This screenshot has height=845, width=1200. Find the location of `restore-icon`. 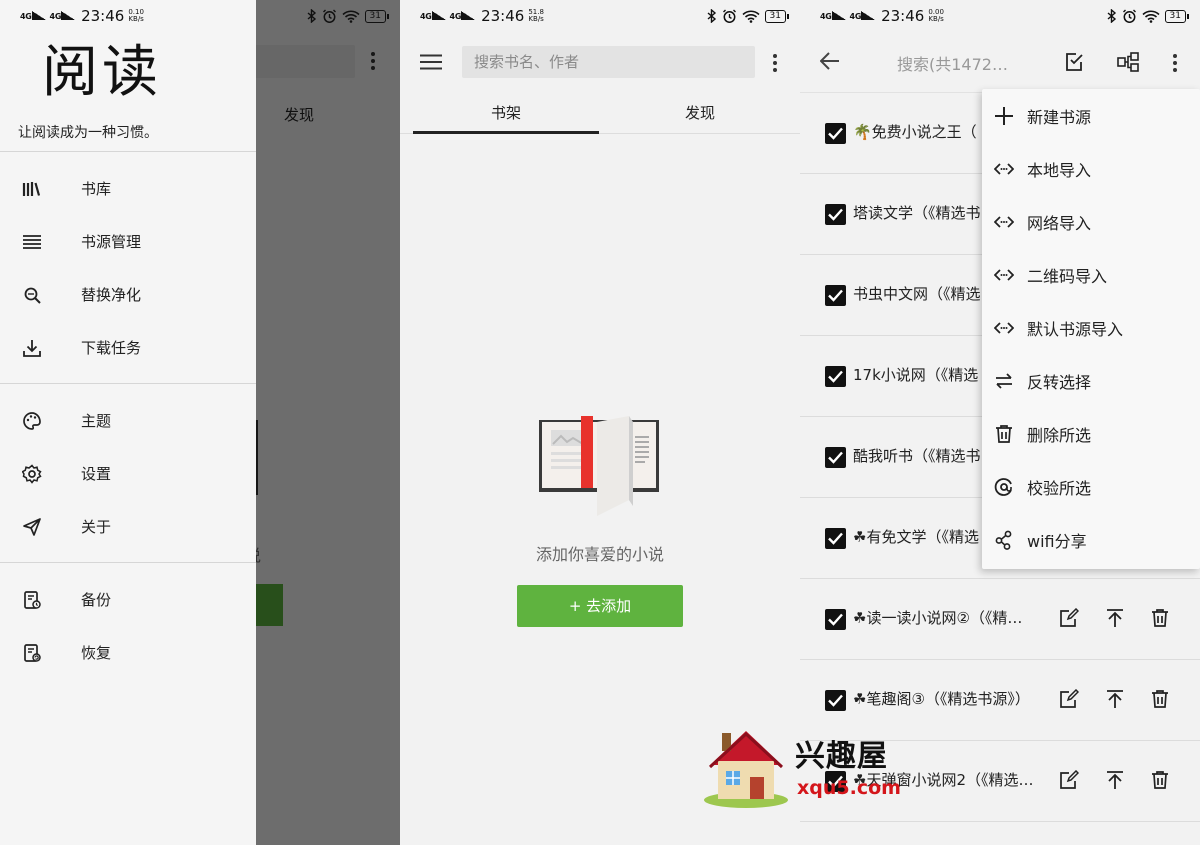

restore-icon is located at coordinates (32, 653).